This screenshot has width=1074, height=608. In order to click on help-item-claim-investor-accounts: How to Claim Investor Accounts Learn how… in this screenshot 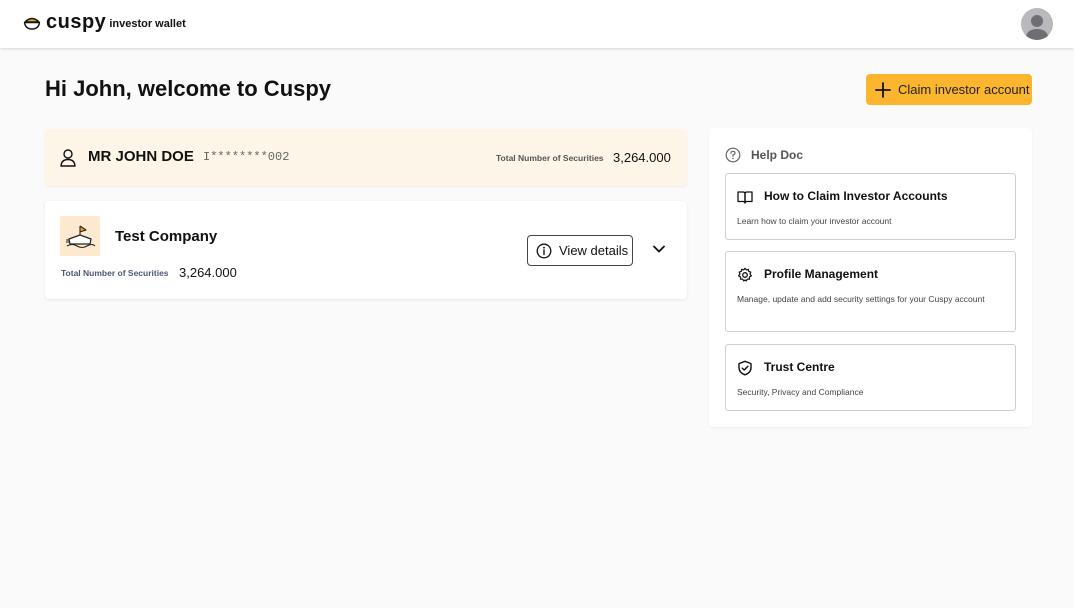, I will do `click(870, 206)`.